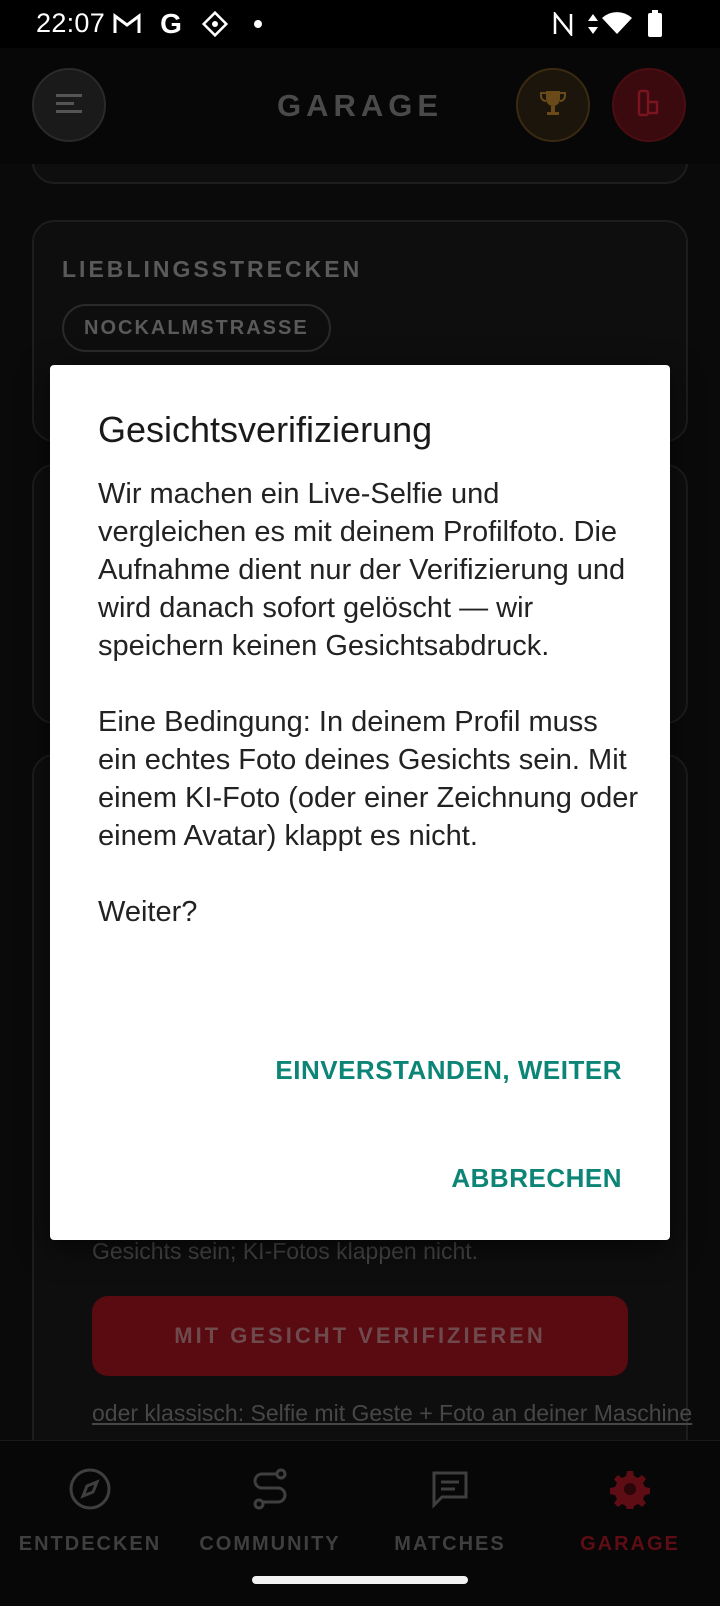 The image size is (720, 1606). I want to click on dialog-title: Gesichtsverifizierung, so click(265, 429).